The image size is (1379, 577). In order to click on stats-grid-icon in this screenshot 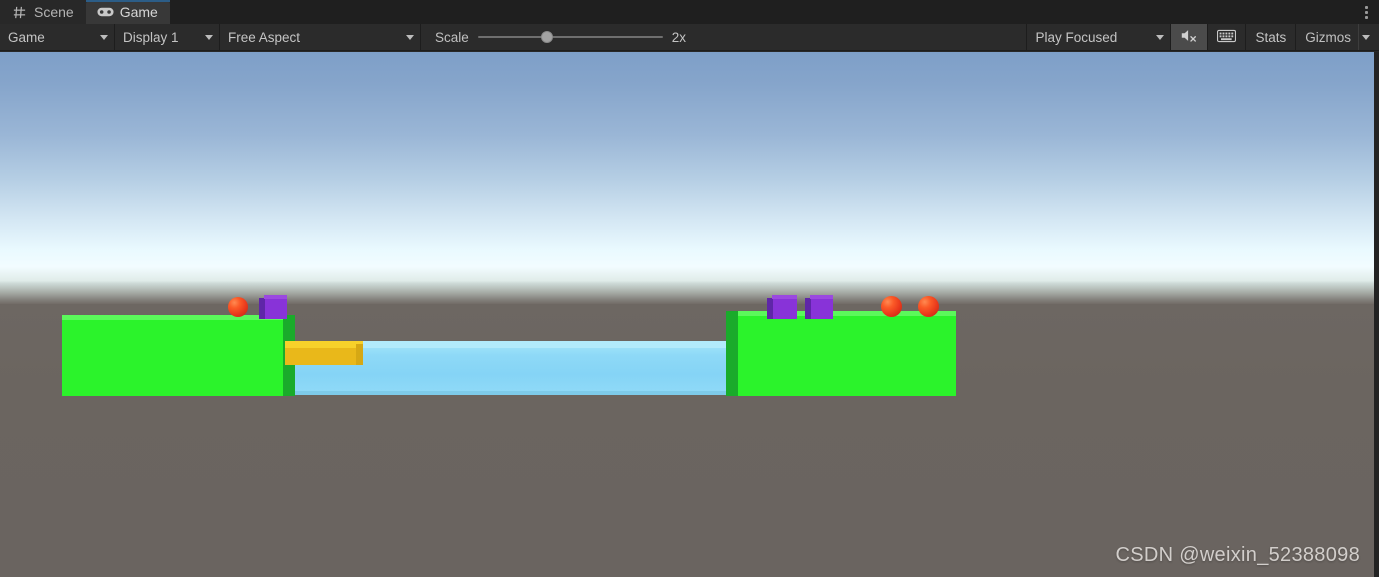, I will do `click(1227, 37)`.